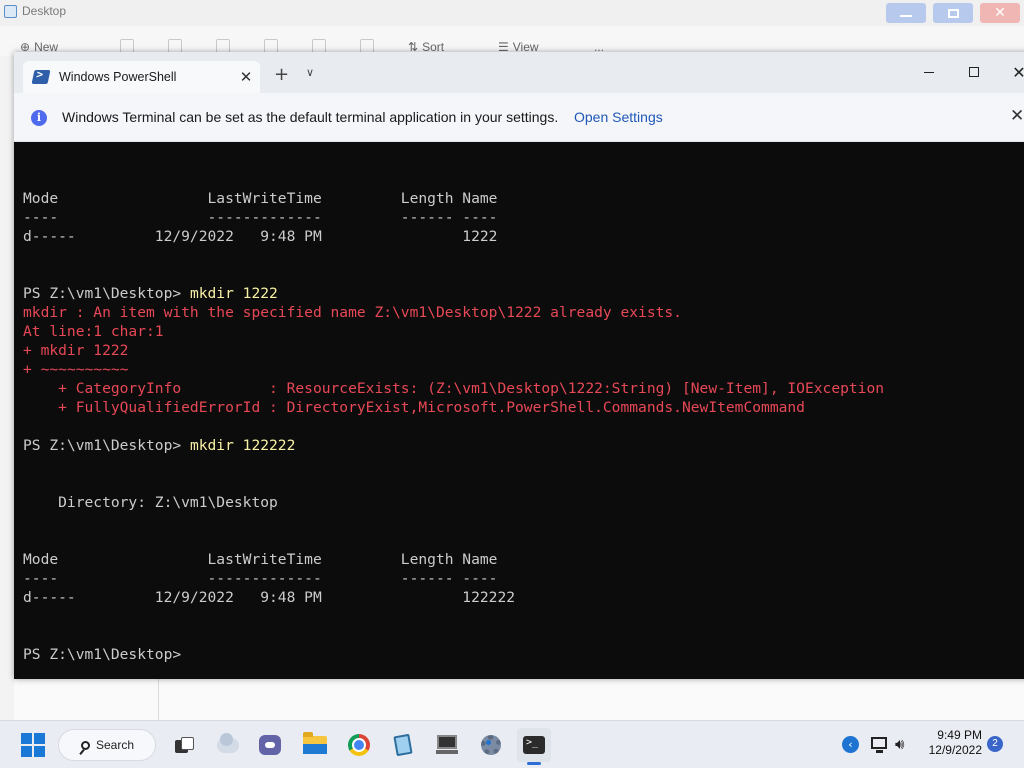 The height and width of the screenshot is (768, 1024). I want to click on weather-widget-icon, so click(228, 742).